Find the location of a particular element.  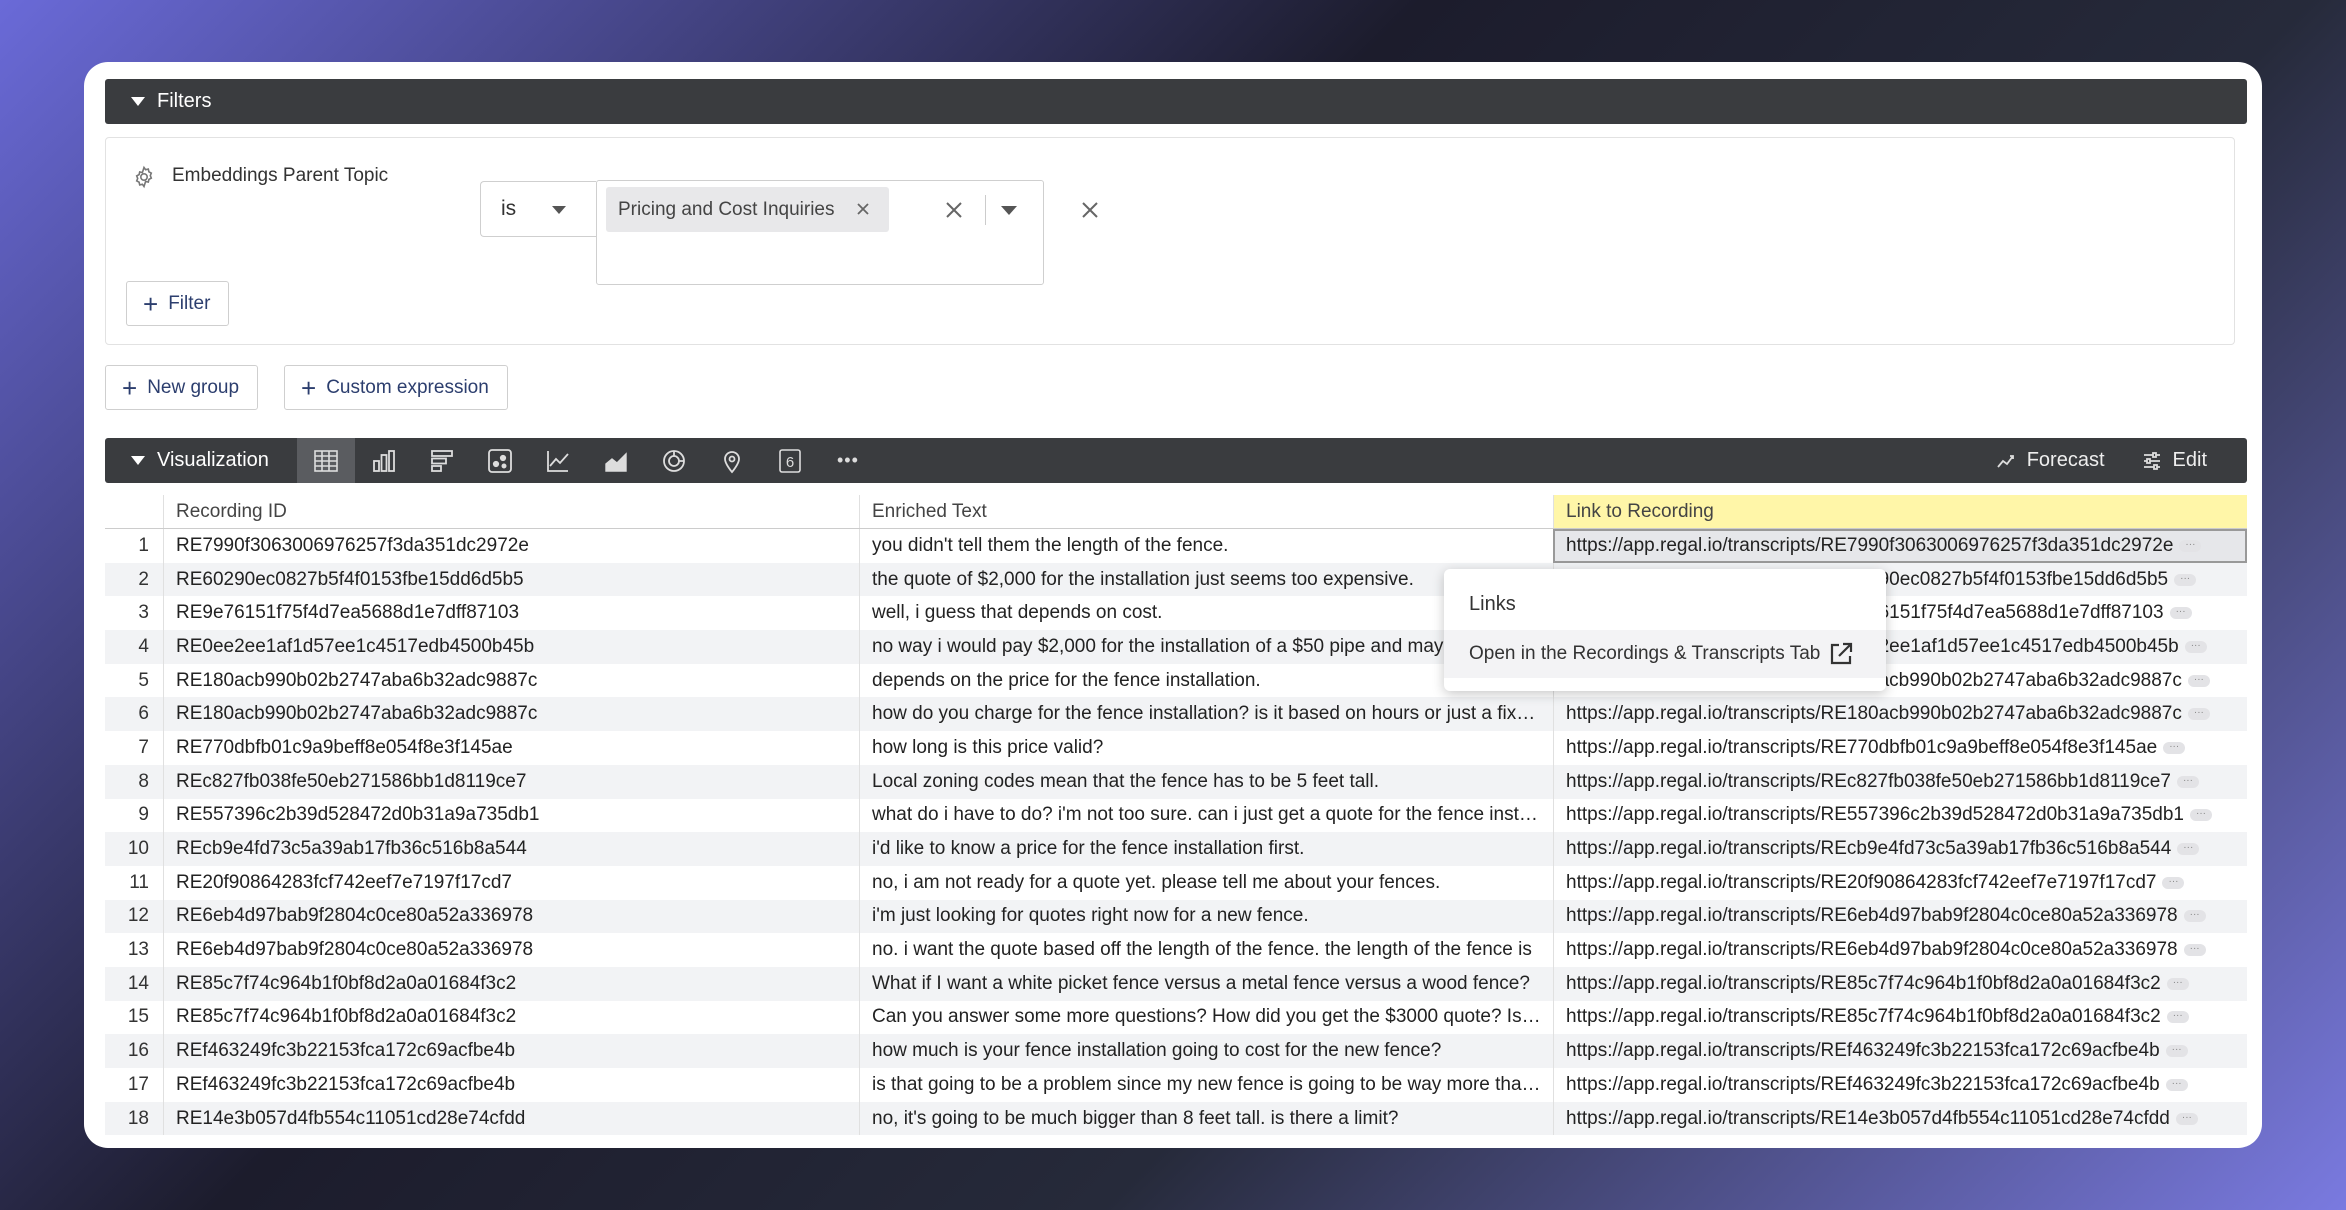

open-recordings-link: Open in the Recordings & Transcripts Tab is located at coordinates (1665, 654).